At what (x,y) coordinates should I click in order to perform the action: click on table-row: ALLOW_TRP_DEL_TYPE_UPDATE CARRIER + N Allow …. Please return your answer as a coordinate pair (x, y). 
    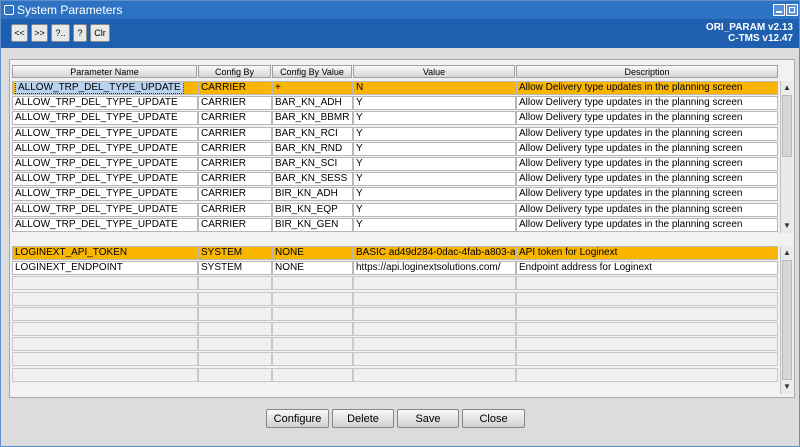
    Looking at the image, I should click on (395, 88).